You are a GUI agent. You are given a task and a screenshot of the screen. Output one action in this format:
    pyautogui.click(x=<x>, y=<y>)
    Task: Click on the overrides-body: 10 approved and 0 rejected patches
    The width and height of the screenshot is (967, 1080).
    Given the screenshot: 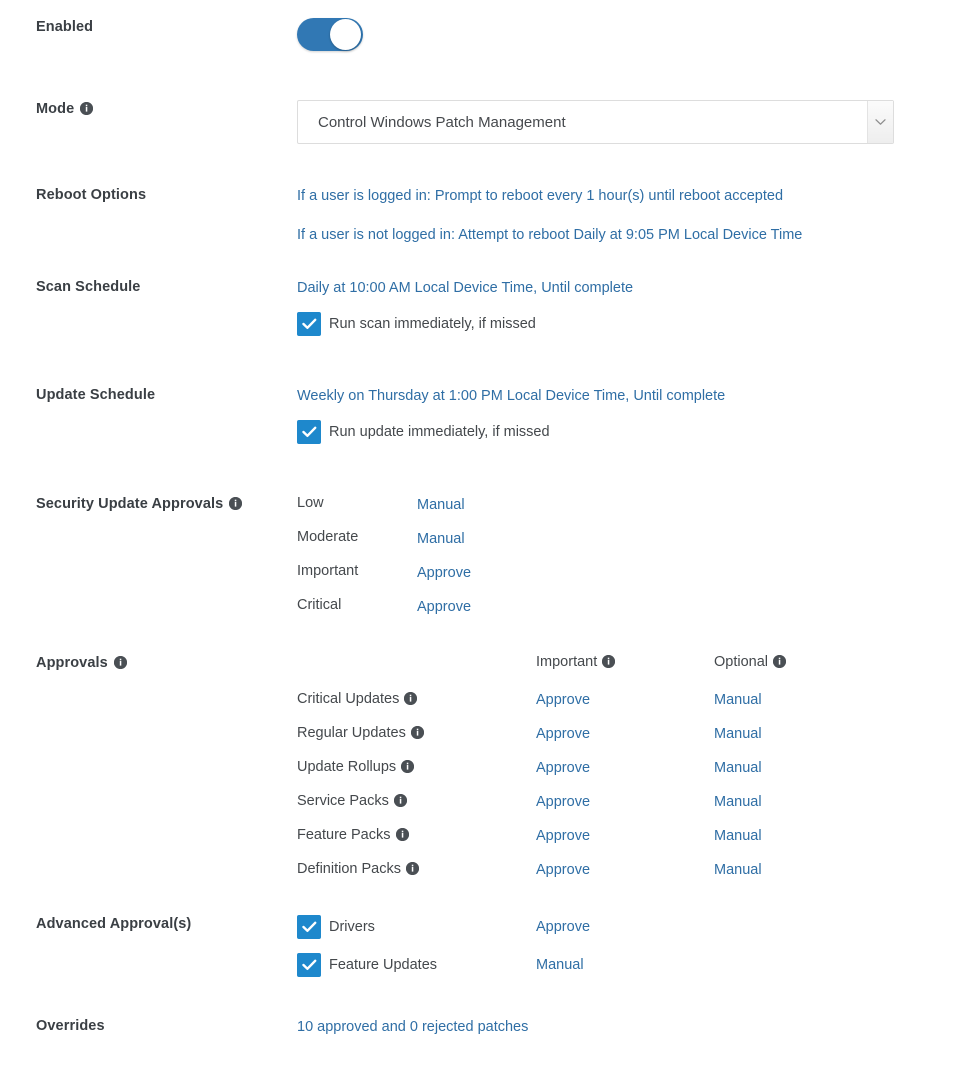 What is the action you would take?
    pyautogui.click(x=632, y=1027)
    